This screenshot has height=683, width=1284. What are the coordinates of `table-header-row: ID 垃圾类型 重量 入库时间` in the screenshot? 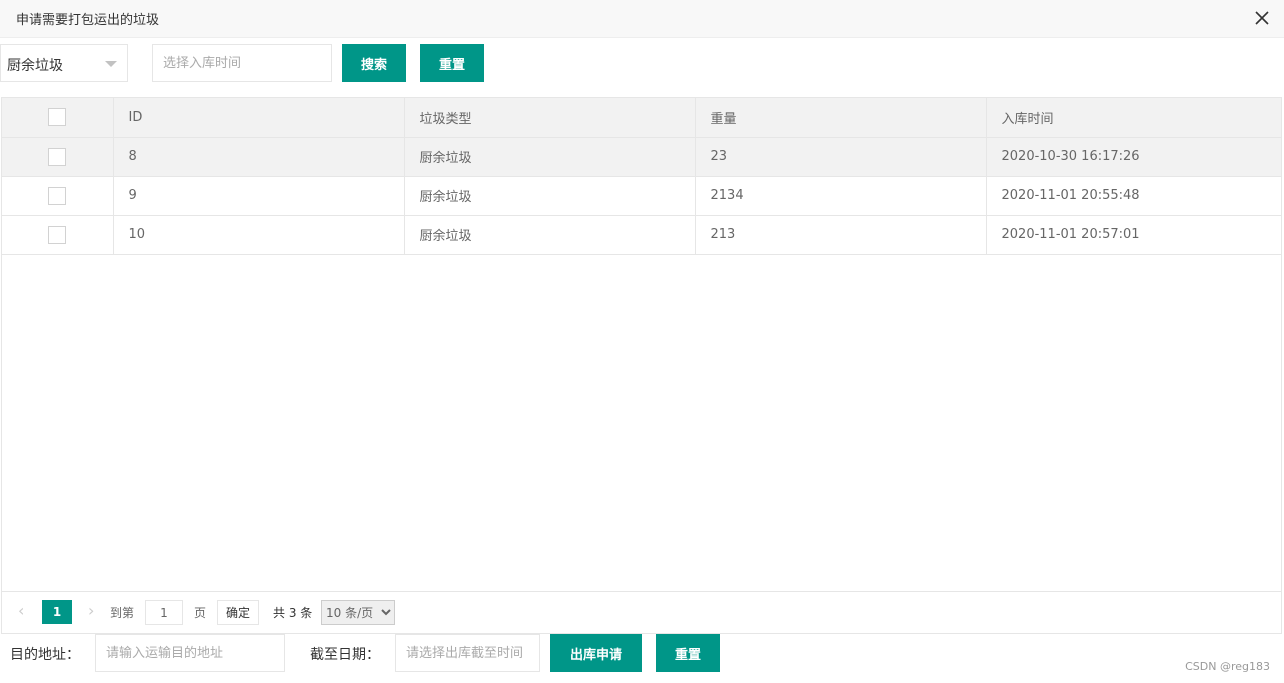 It's located at (641, 118).